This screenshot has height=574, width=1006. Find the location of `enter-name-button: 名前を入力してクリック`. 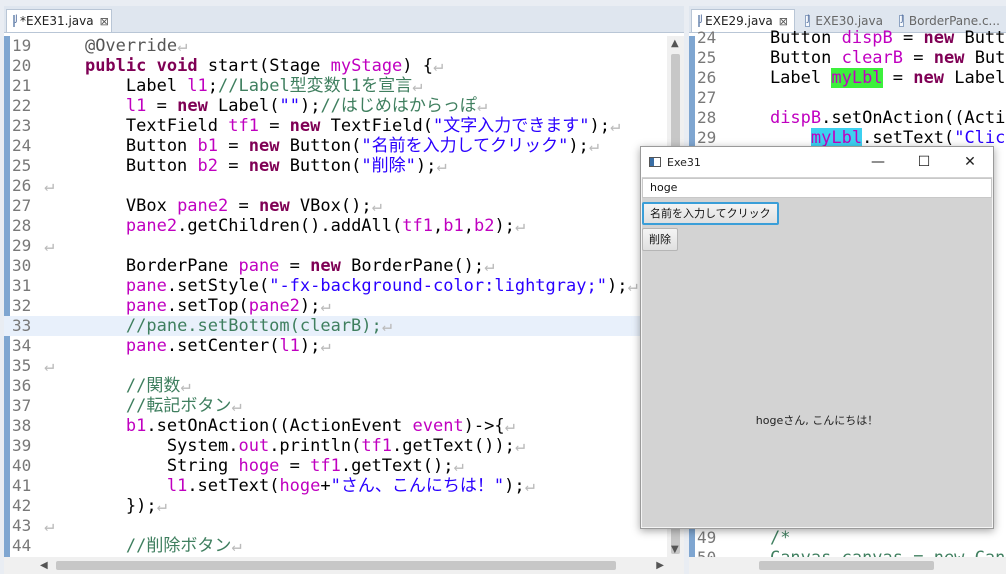

enter-name-button: 名前を入力してクリック is located at coordinates (710, 213).